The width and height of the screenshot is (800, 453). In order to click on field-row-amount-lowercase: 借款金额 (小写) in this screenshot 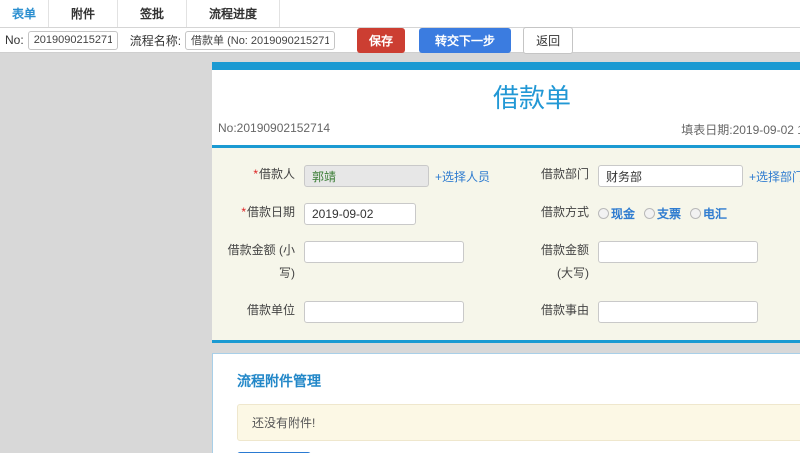, I will do `click(374, 262)`.